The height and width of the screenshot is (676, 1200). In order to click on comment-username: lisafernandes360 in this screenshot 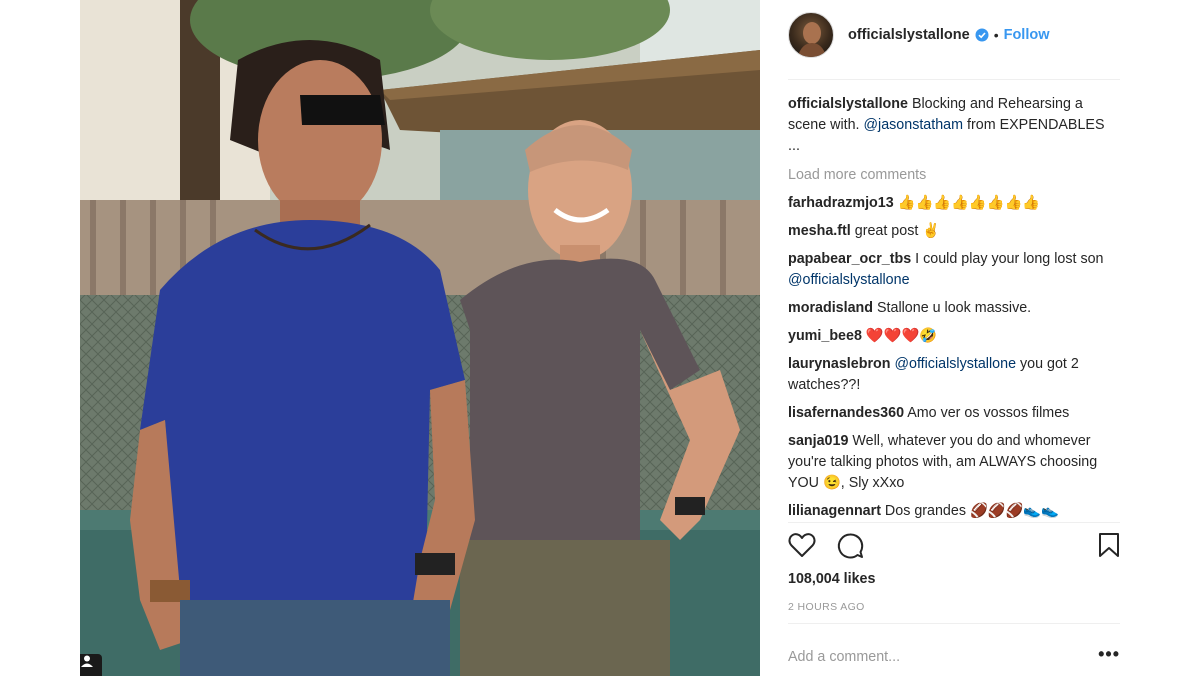, I will do `click(846, 413)`.